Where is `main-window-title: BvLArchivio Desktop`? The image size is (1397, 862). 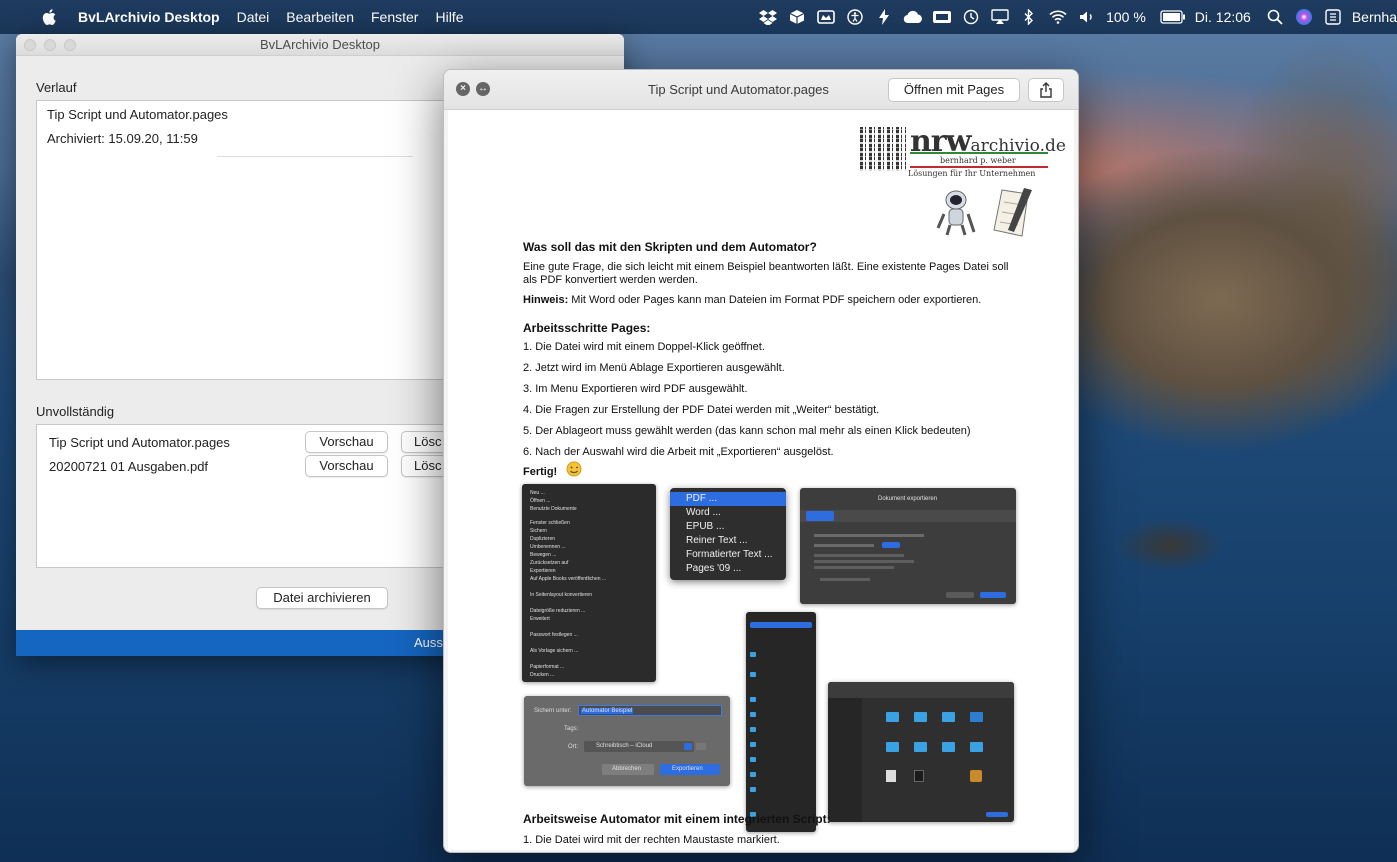
main-window-title: BvLArchivio Desktop is located at coordinates (320, 44).